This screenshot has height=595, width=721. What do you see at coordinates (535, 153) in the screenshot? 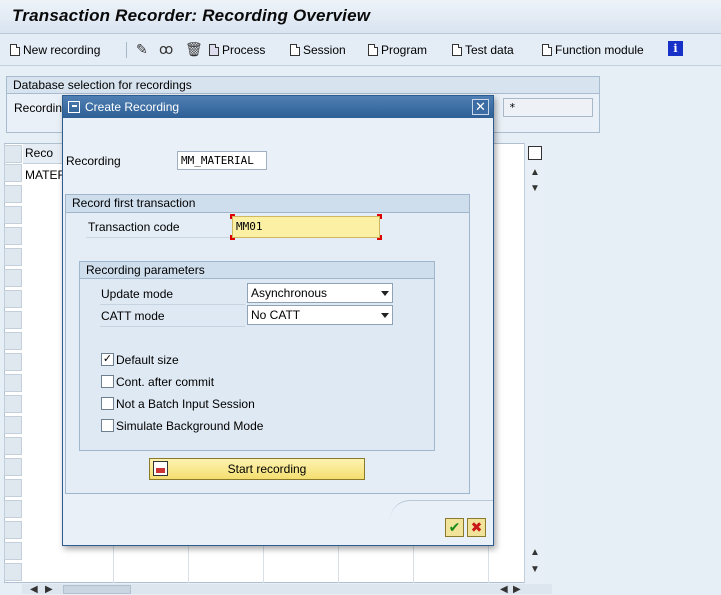
I see `column-settings-icon` at bounding box center [535, 153].